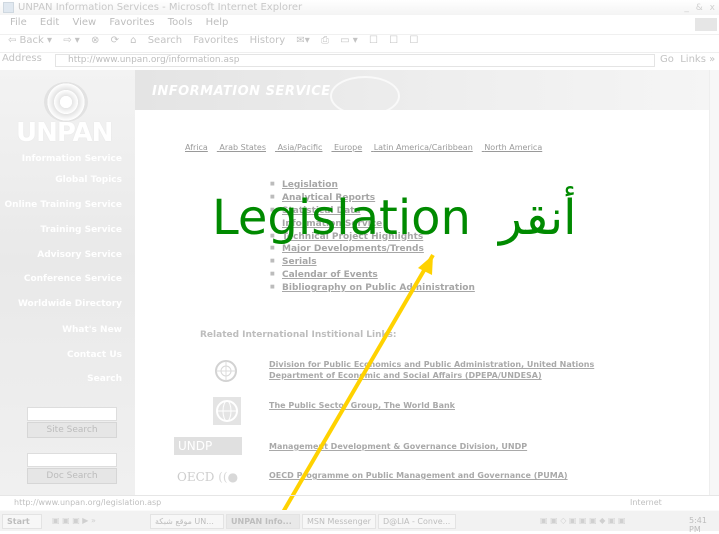  What do you see at coordinates (325, 40) in the screenshot?
I see `print-icon: ⎙` at bounding box center [325, 40].